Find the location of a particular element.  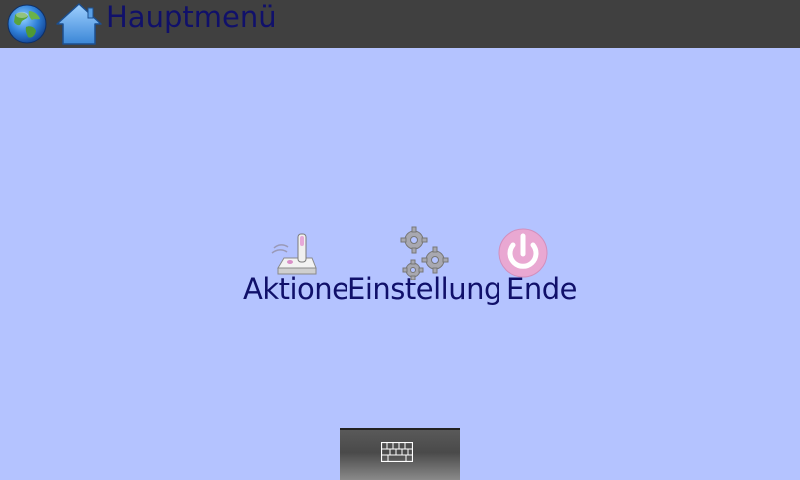

globe-icon is located at coordinates (27, 24).